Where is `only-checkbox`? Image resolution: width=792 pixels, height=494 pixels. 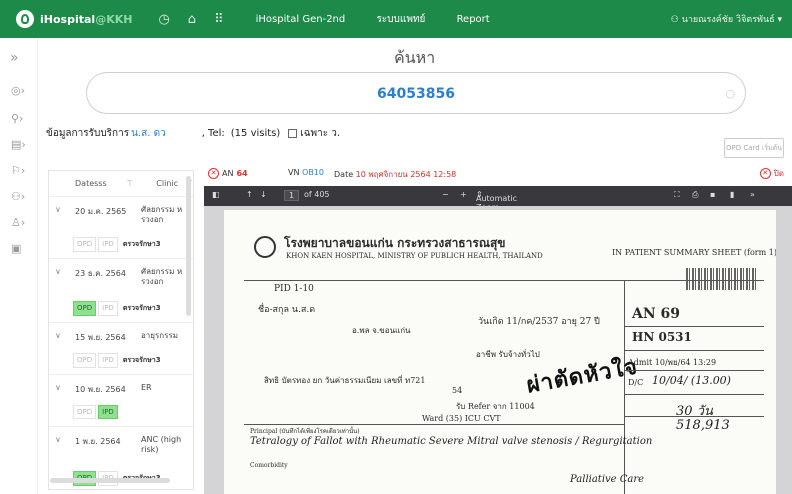
only-checkbox is located at coordinates (293, 133).